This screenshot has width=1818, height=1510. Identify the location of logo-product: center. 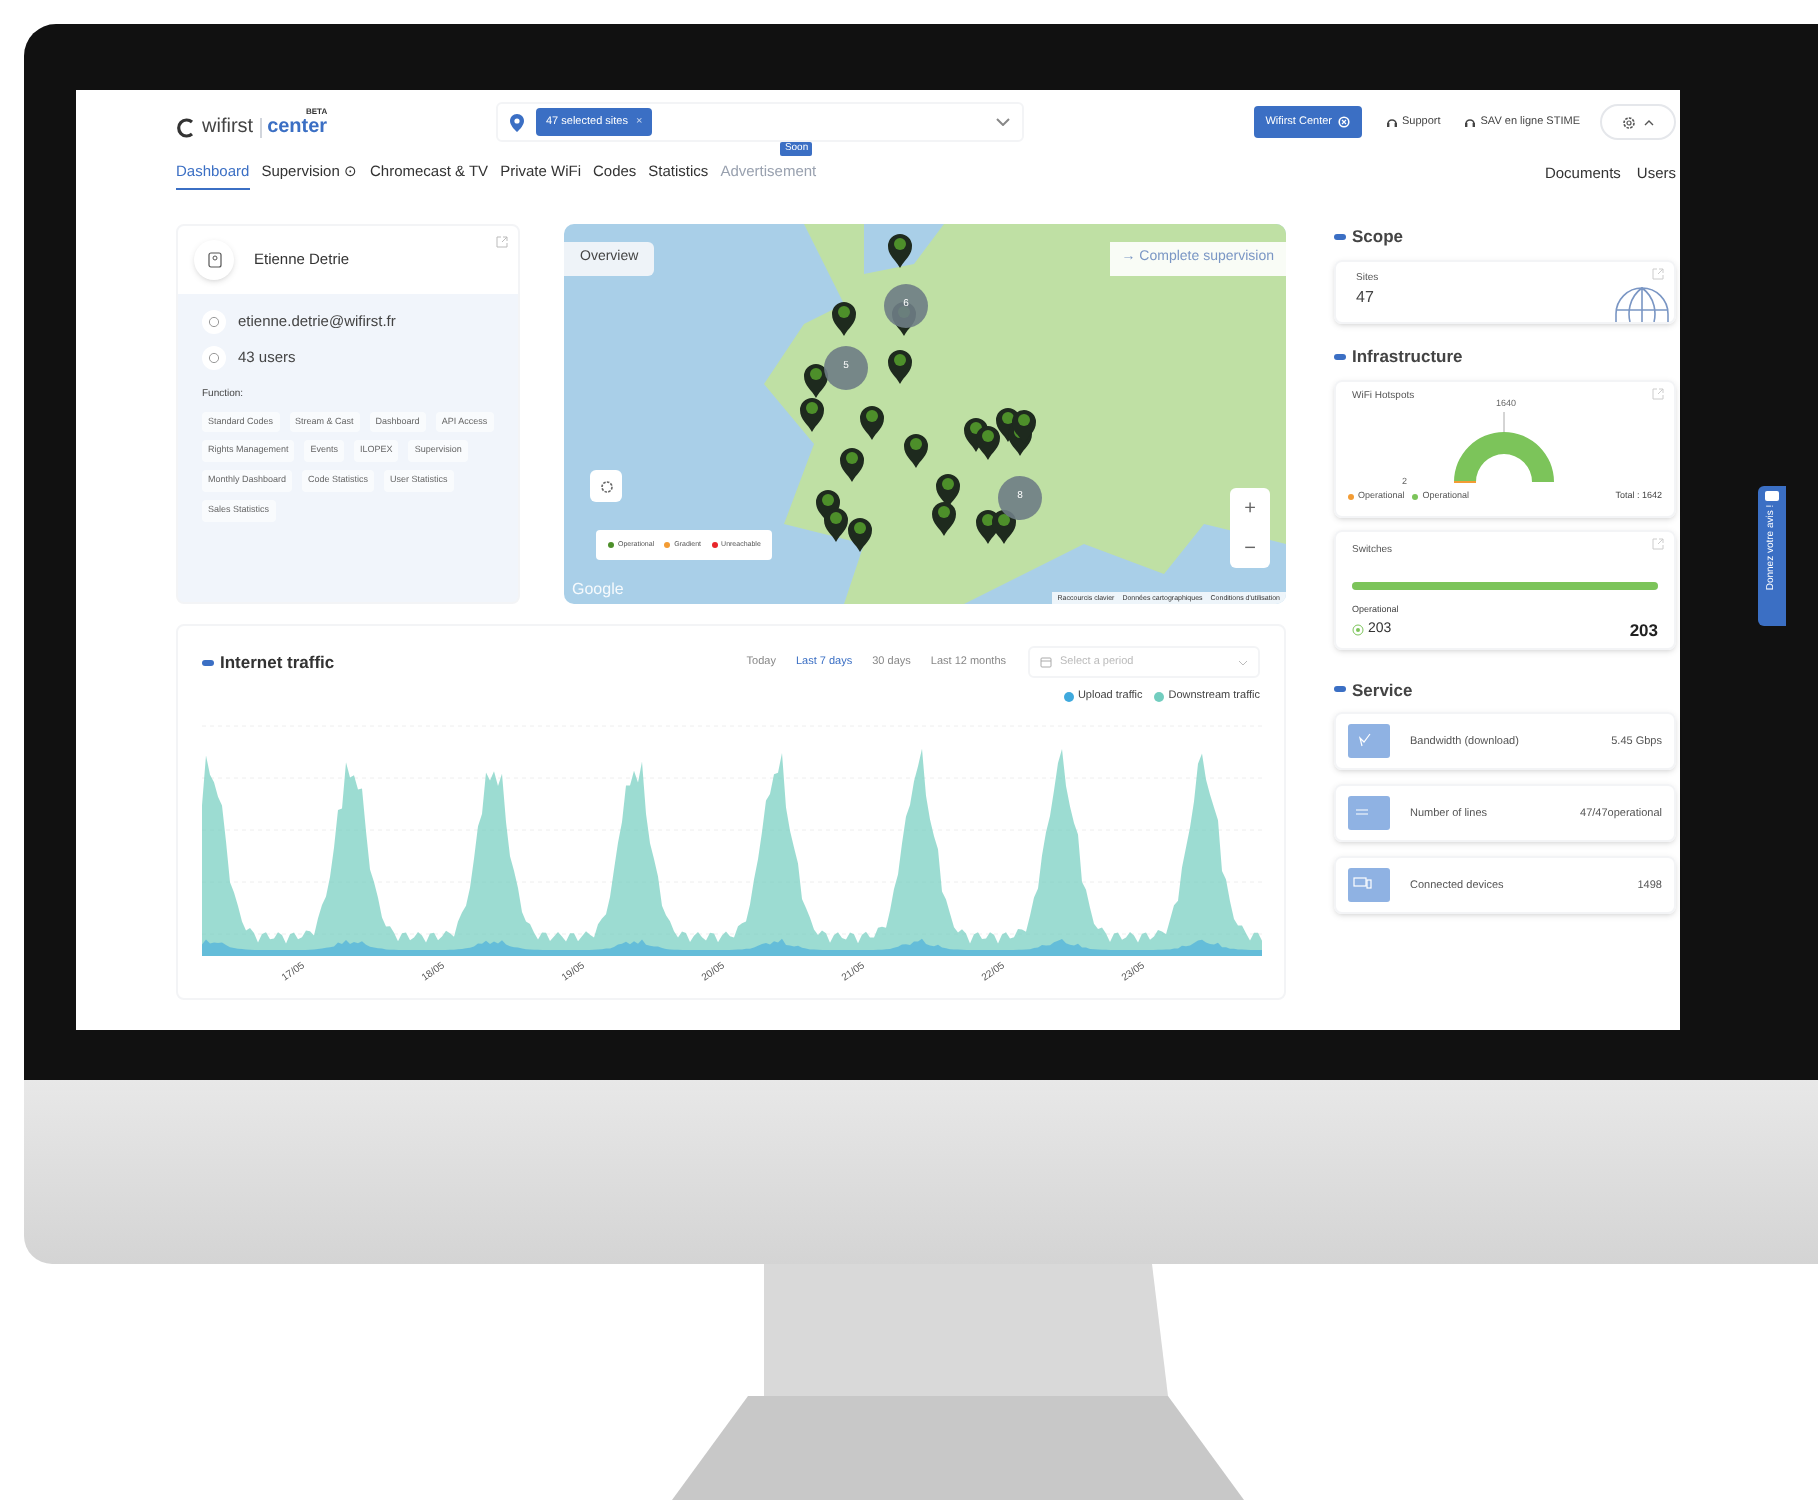
(297, 127).